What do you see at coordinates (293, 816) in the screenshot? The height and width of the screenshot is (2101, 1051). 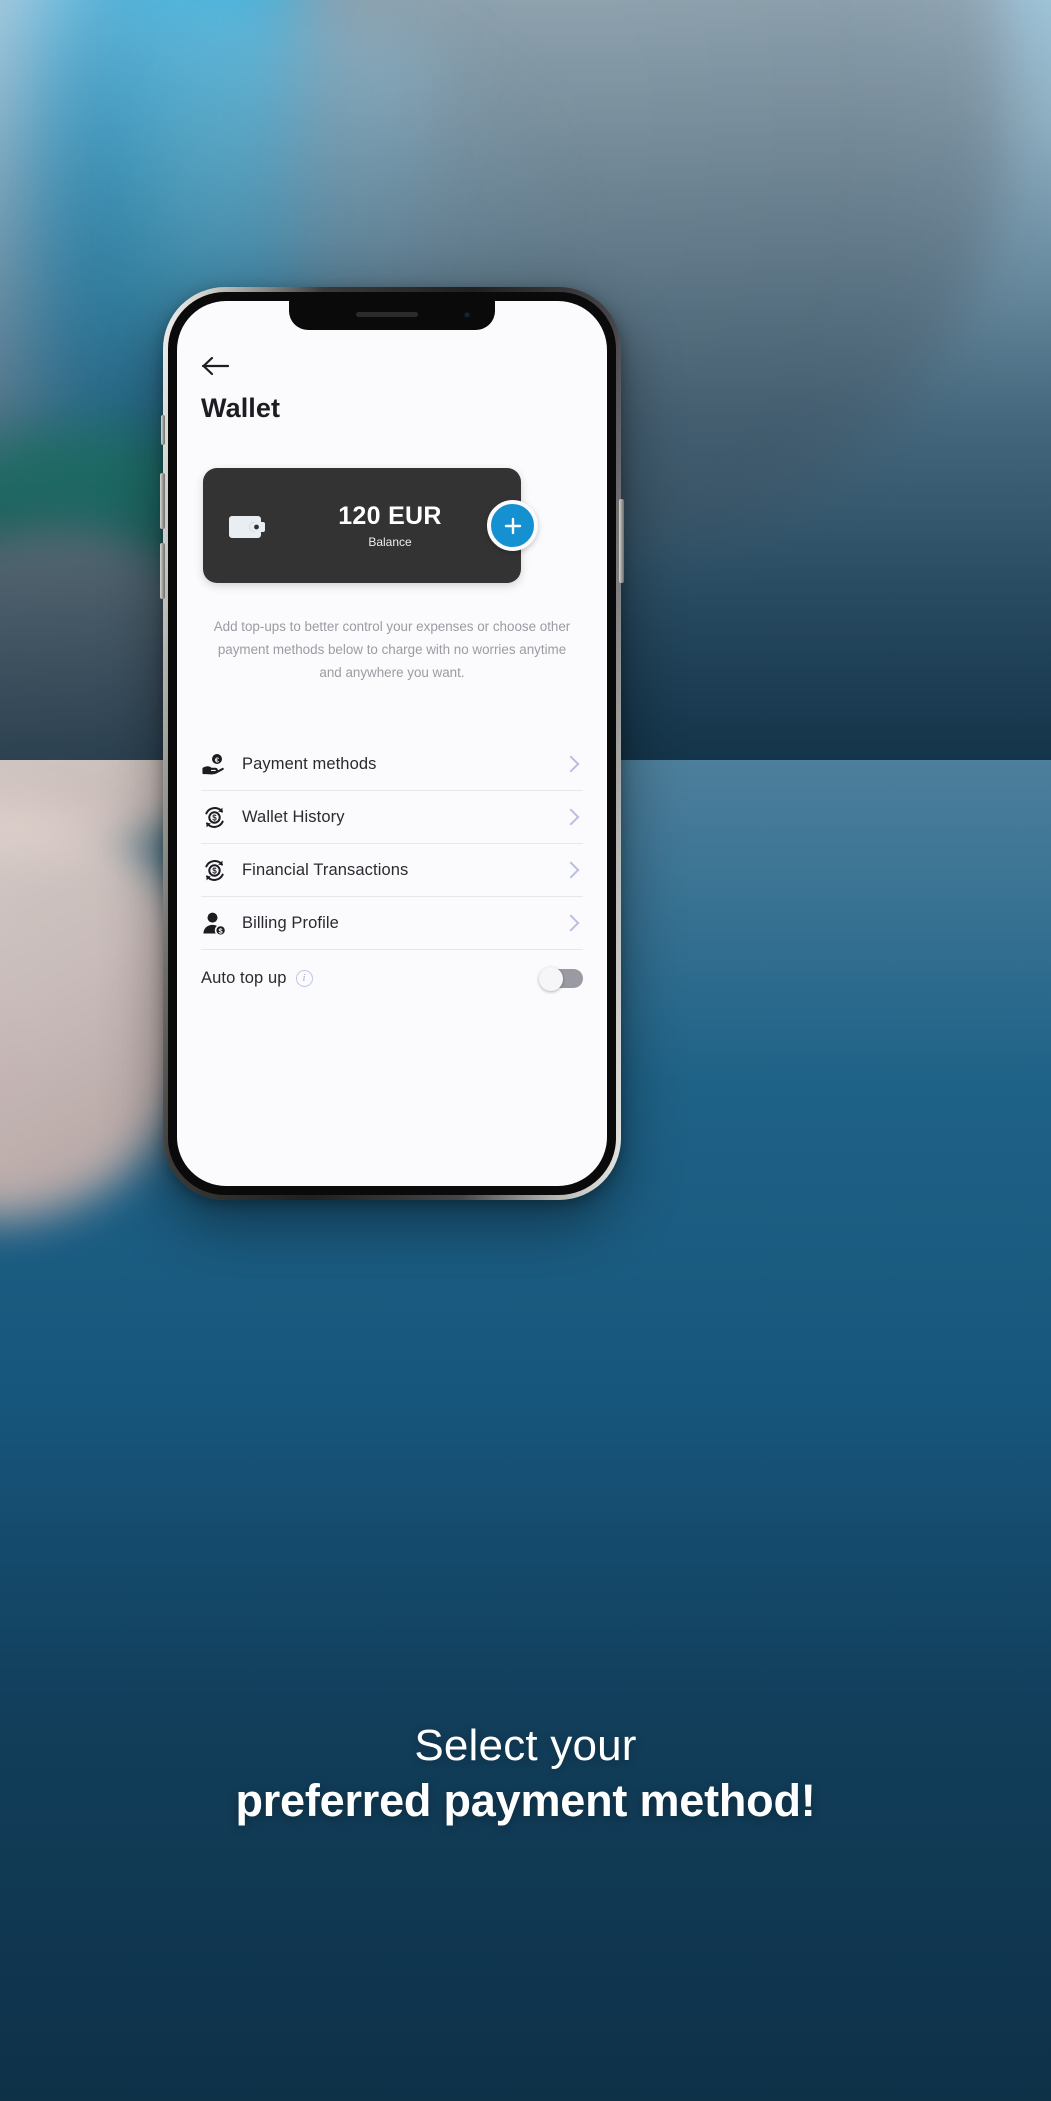 I see `menu-item-label: Wallet History` at bounding box center [293, 816].